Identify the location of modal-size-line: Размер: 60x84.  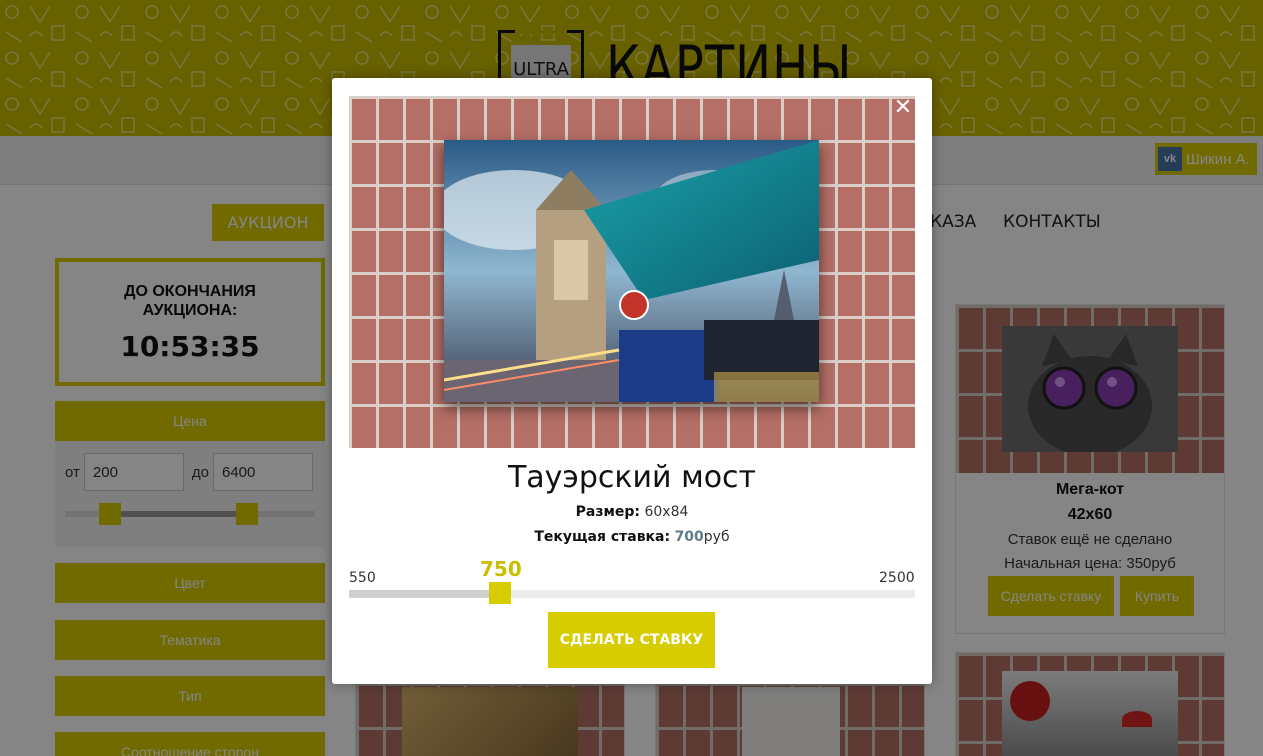
(632, 512).